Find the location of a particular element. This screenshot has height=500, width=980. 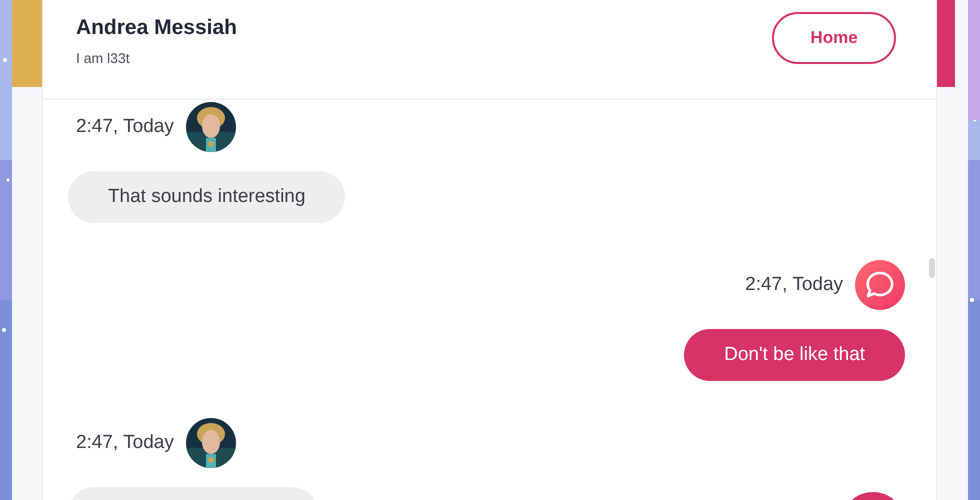

chat-bubble-icon is located at coordinates (880, 285).